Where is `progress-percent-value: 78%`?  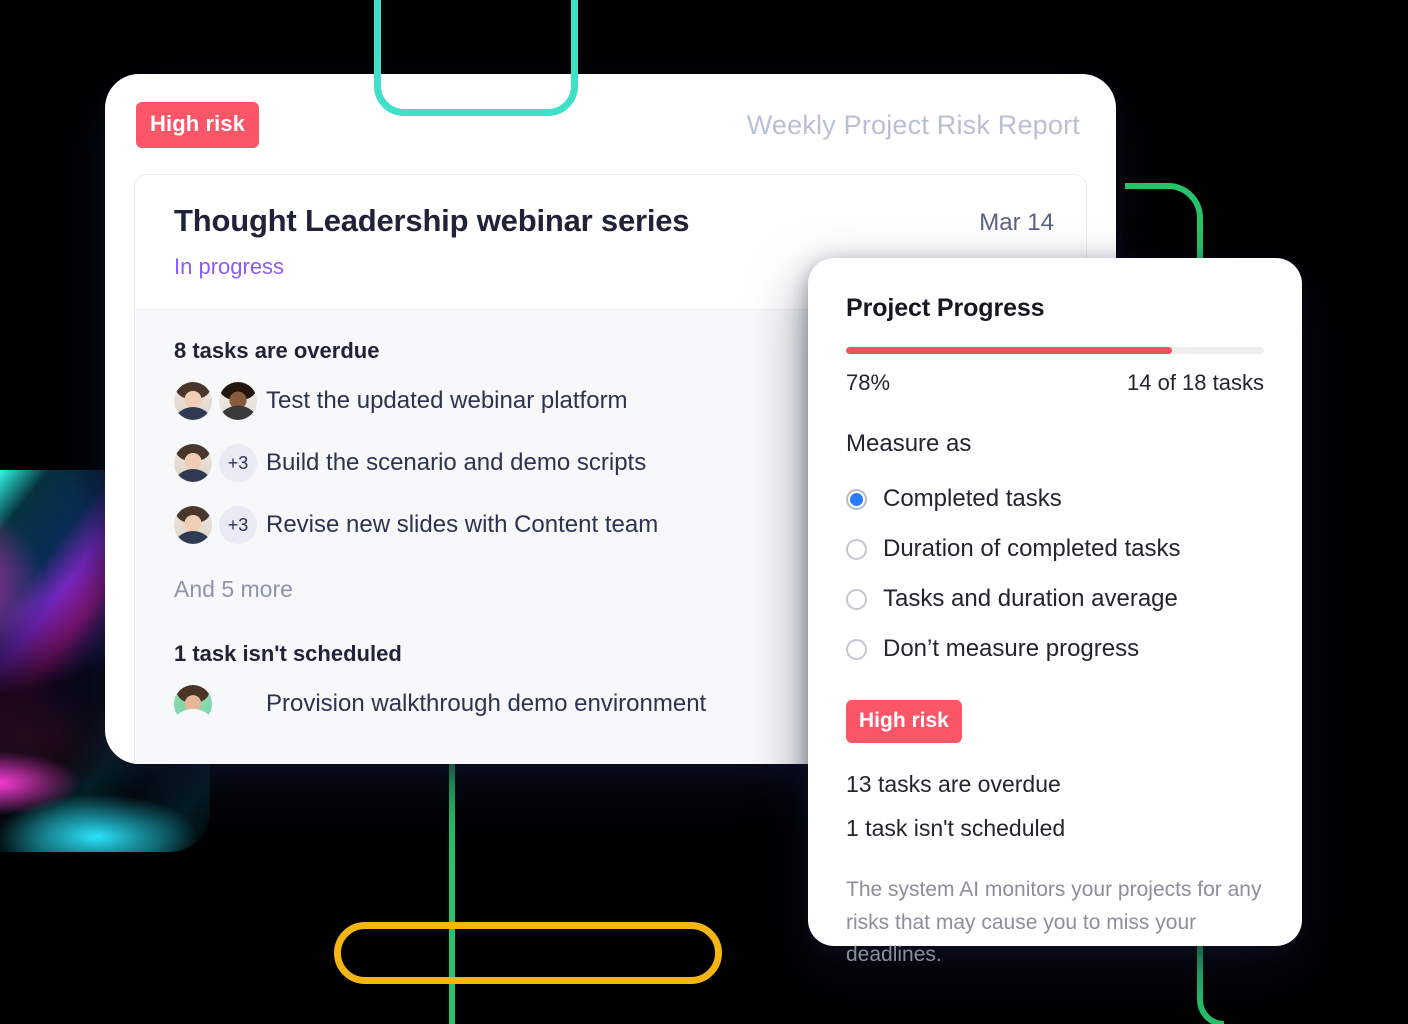
progress-percent-value: 78% is located at coordinates (868, 382).